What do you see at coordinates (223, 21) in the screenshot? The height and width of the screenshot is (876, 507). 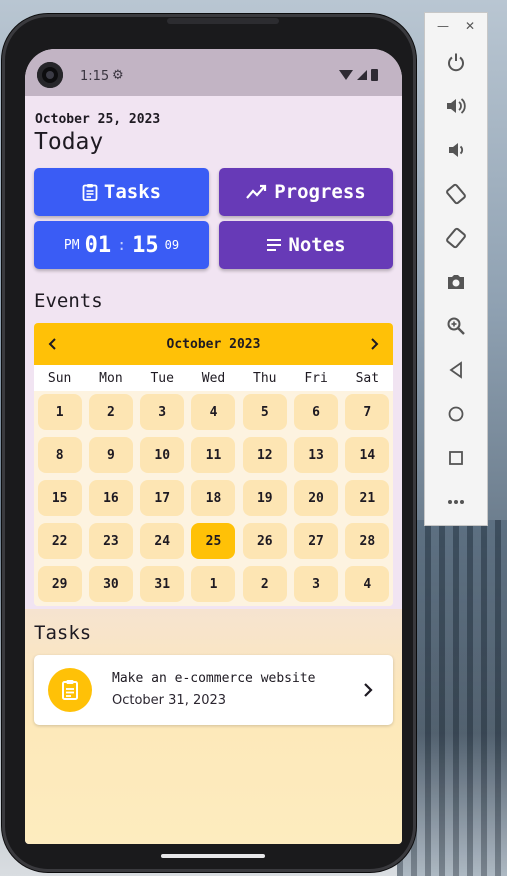 I see `phone-speaker` at bounding box center [223, 21].